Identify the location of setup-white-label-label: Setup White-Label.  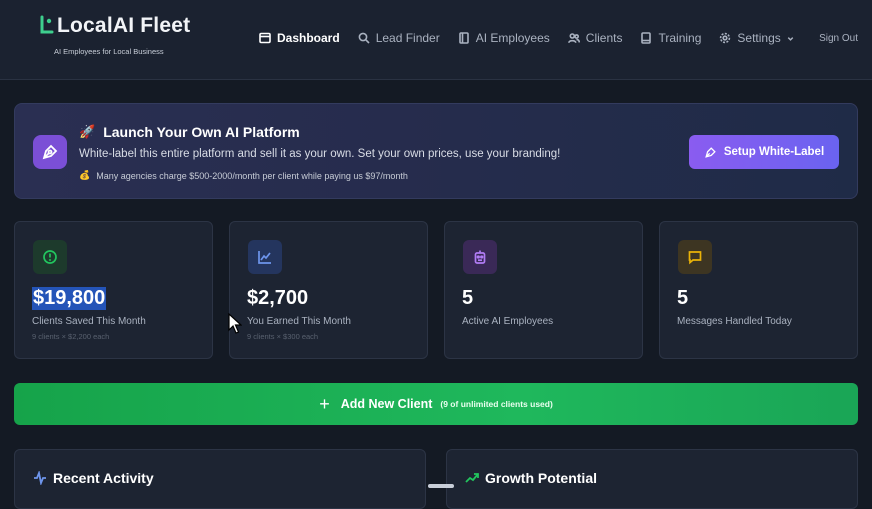
(774, 152).